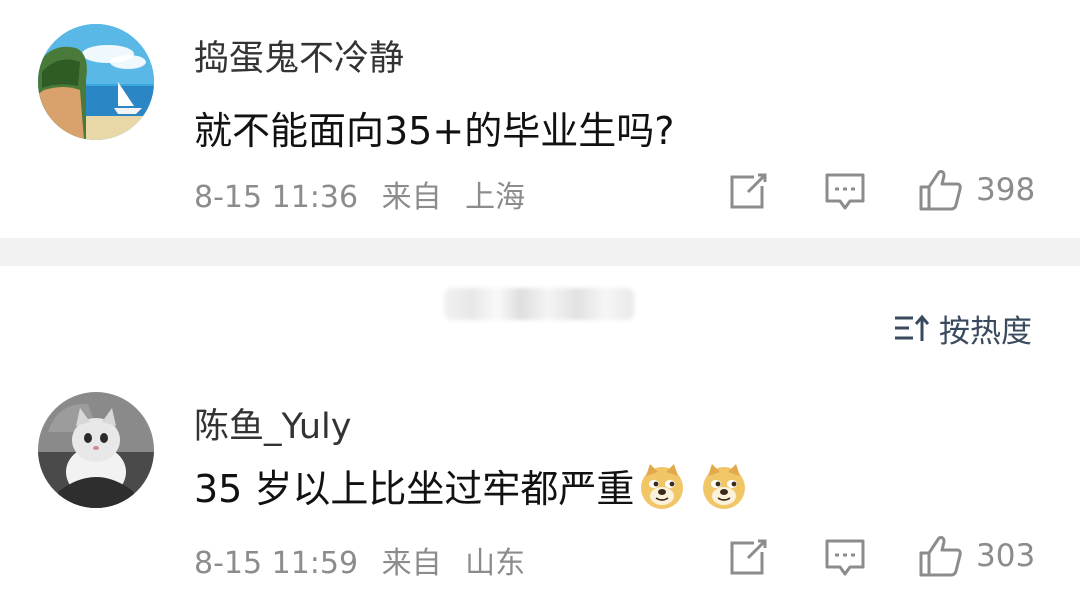  I want to click on comment-text-body: 就不能面向35+的毕业生吗?, so click(434, 131).